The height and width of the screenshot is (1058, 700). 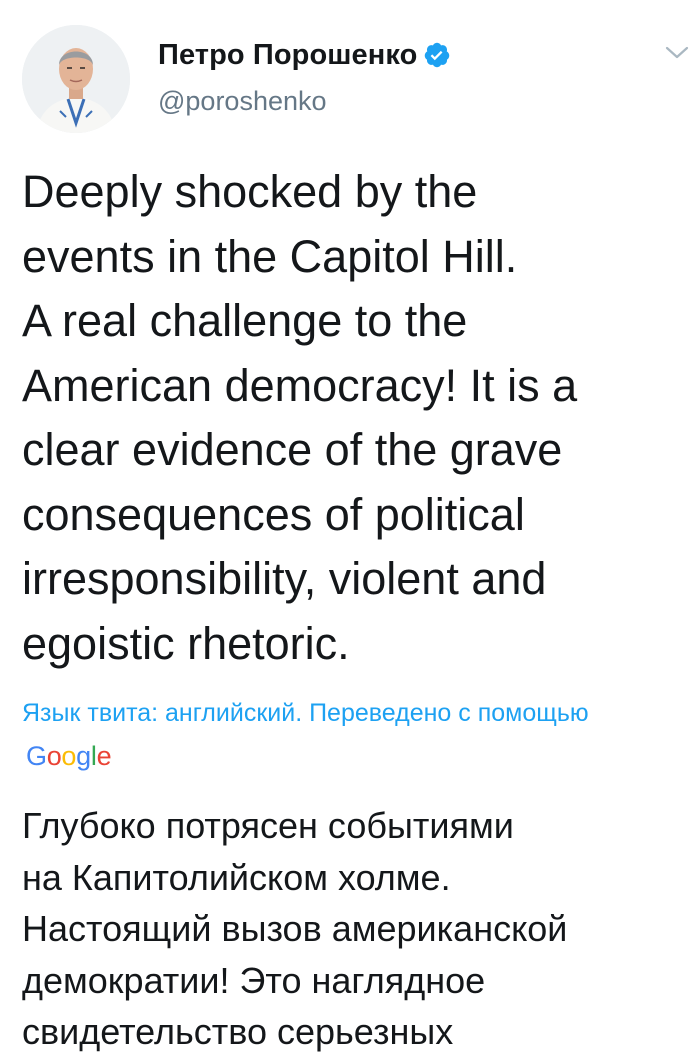 I want to click on avatar, so click(x=76, y=79).